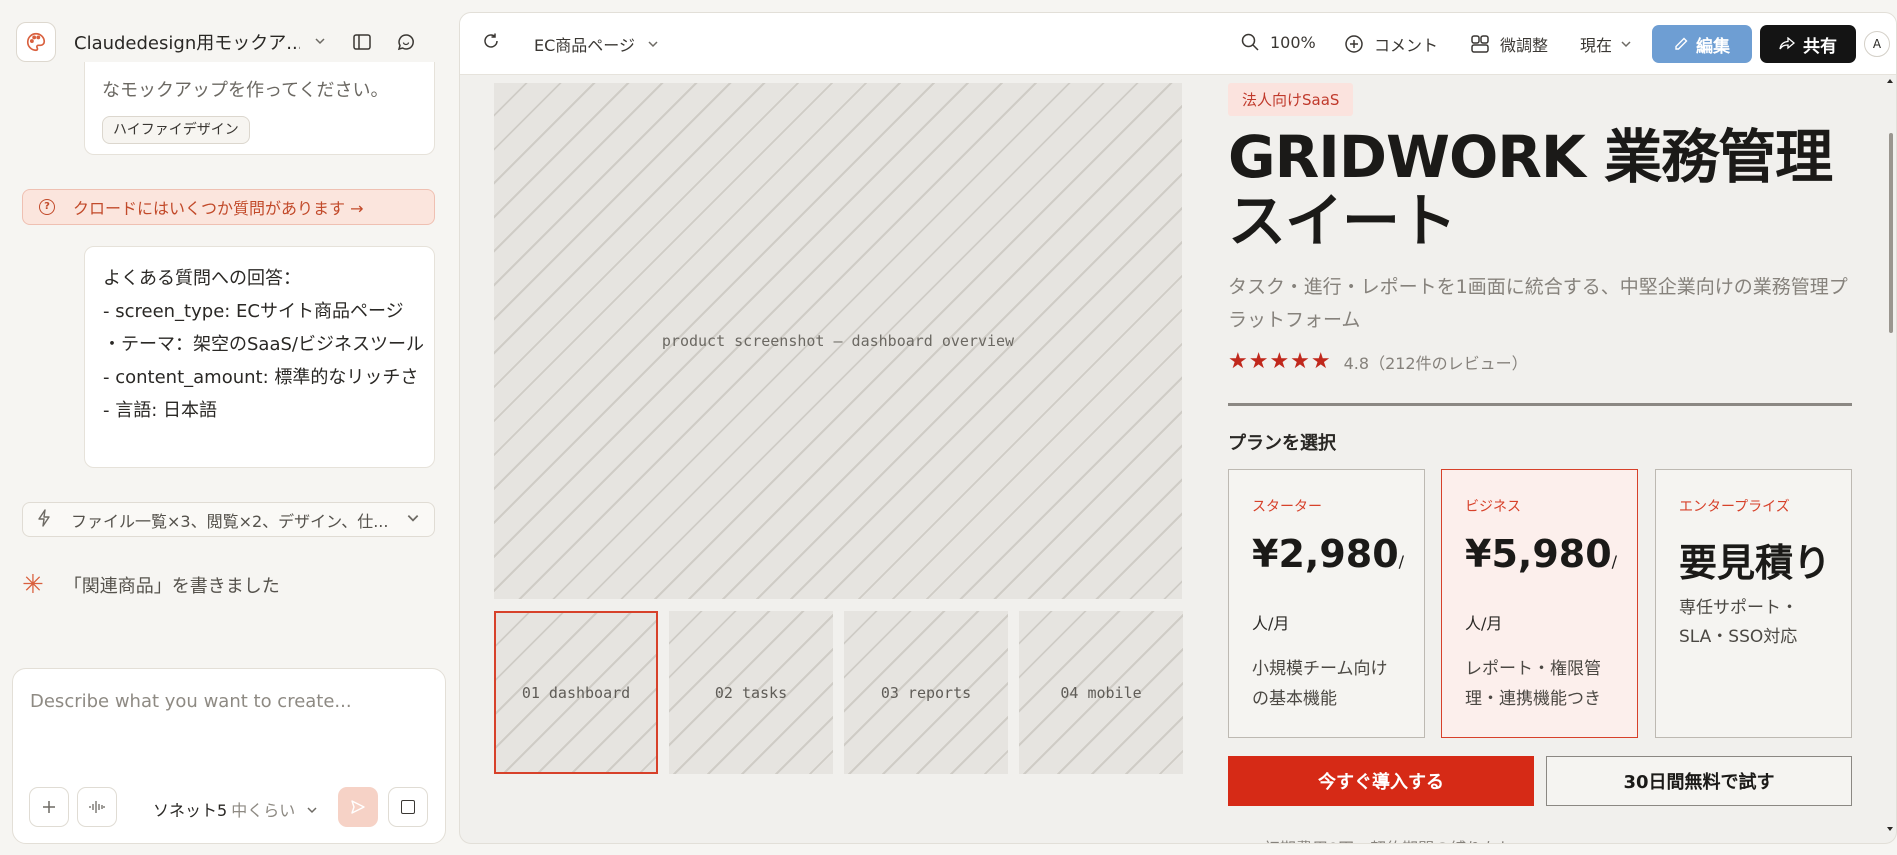 This screenshot has height=855, width=1897. I want to click on pencil-icon, so click(1681, 43).